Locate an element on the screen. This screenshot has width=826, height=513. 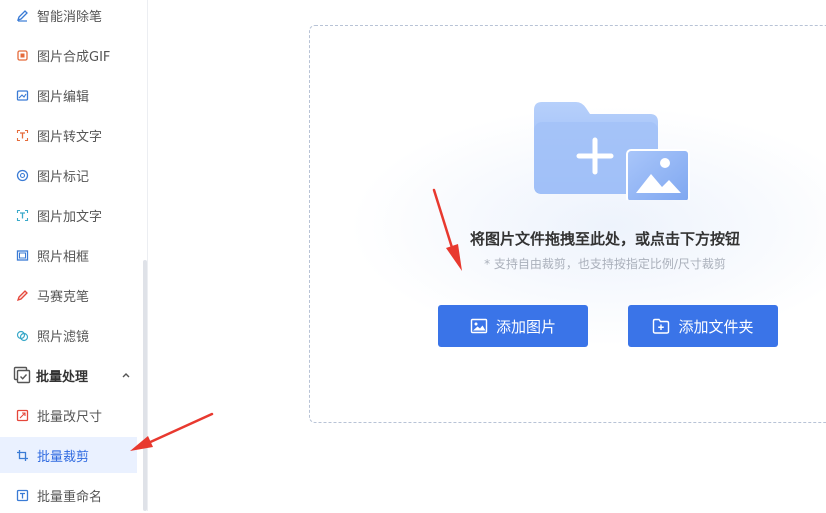
sidebar-item-eraser-pen: 智能消除笔 is located at coordinates (68, 16).